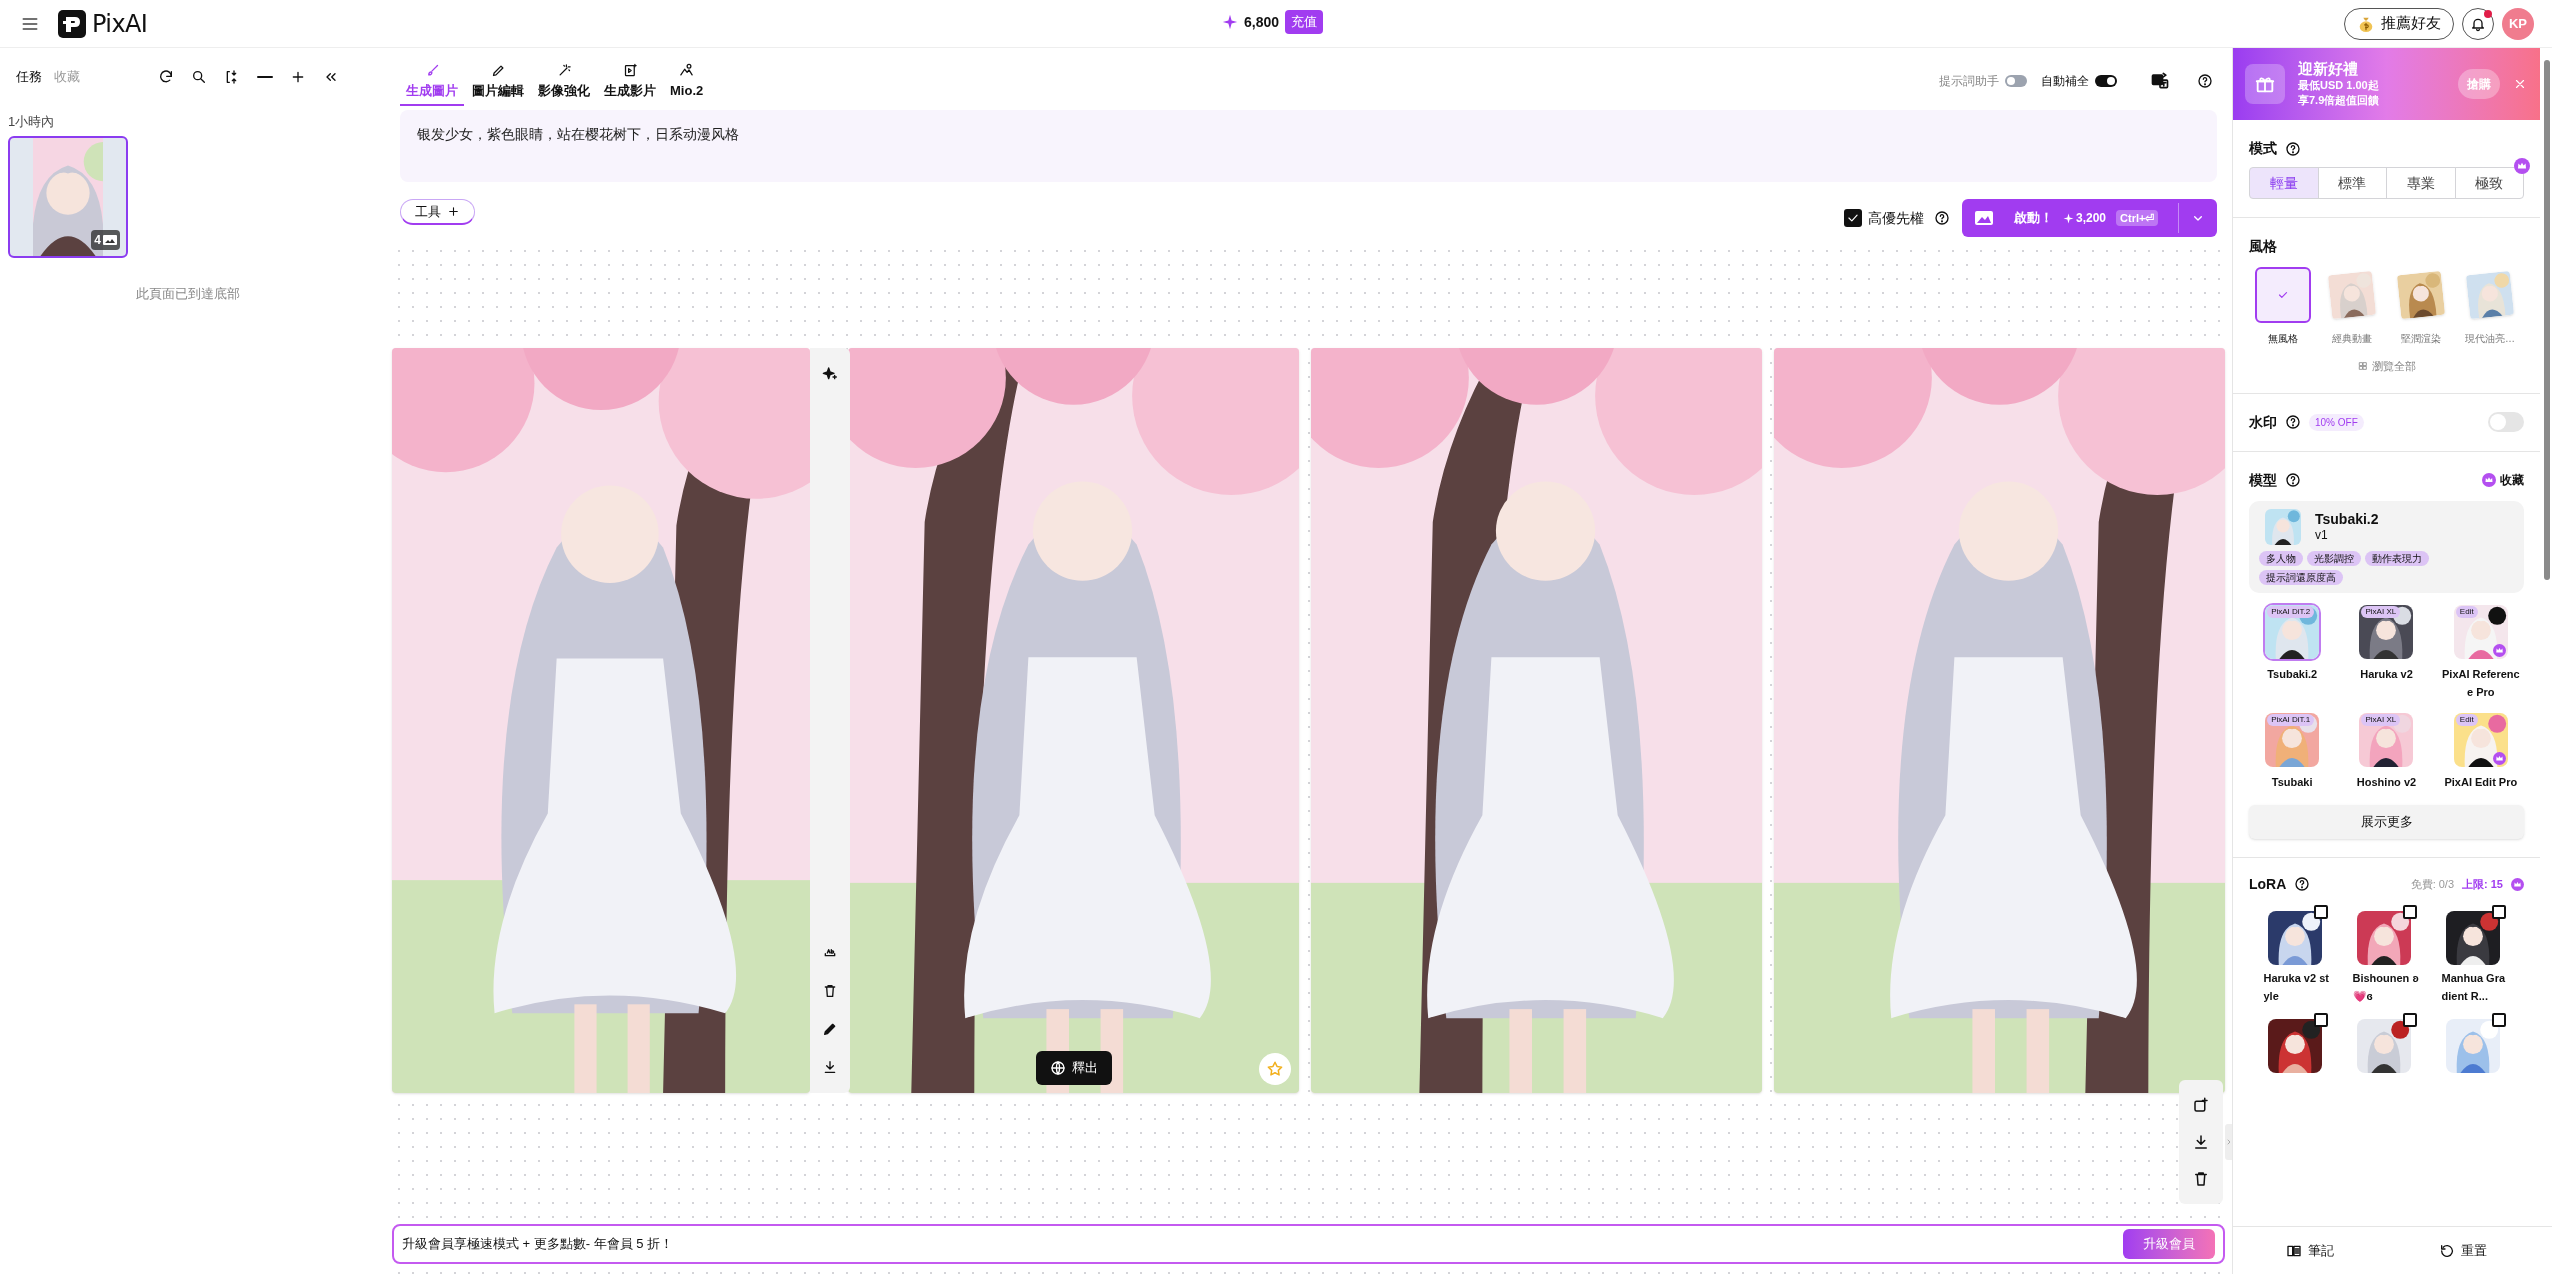 The image size is (2552, 1274). What do you see at coordinates (2432, 884) in the screenshot?
I see `free-quota: 免費: 0/3` at bounding box center [2432, 884].